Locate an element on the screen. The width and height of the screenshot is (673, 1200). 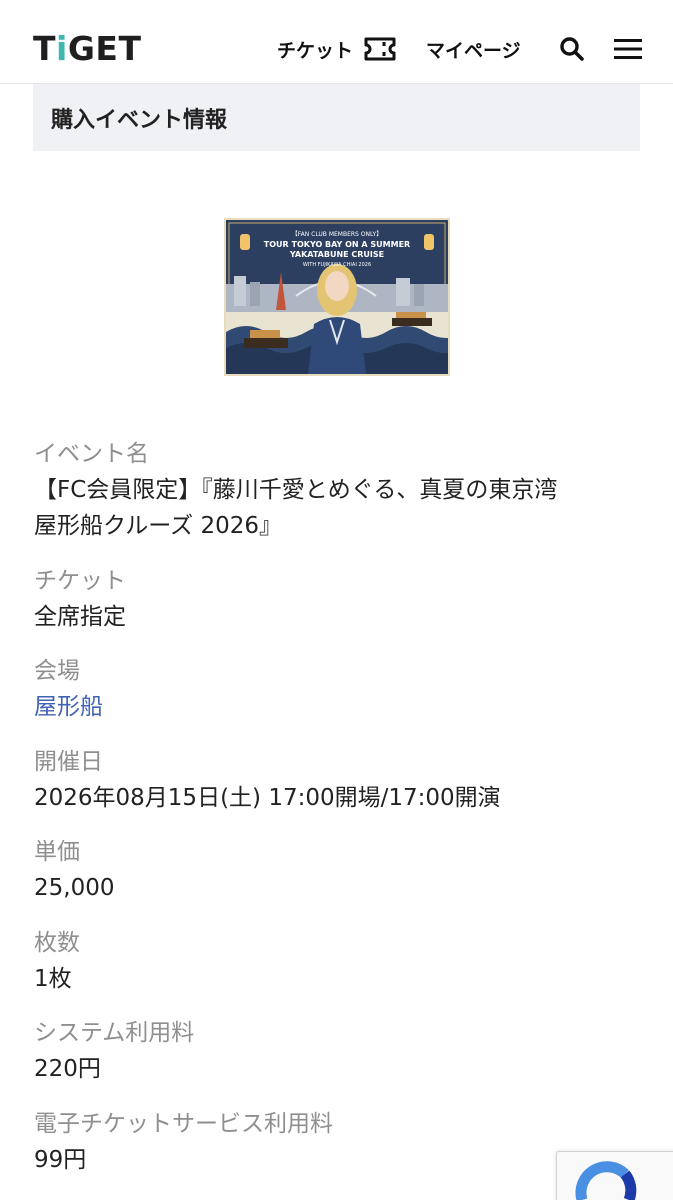
event-name-label: イベント名 is located at coordinates (91, 454).